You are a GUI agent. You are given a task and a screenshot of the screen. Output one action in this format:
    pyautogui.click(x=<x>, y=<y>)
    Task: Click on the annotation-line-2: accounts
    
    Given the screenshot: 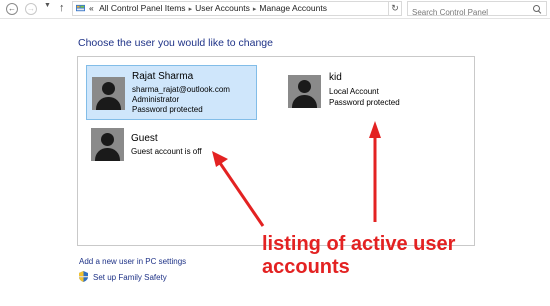 What is the action you would take?
    pyautogui.click(x=306, y=267)
    